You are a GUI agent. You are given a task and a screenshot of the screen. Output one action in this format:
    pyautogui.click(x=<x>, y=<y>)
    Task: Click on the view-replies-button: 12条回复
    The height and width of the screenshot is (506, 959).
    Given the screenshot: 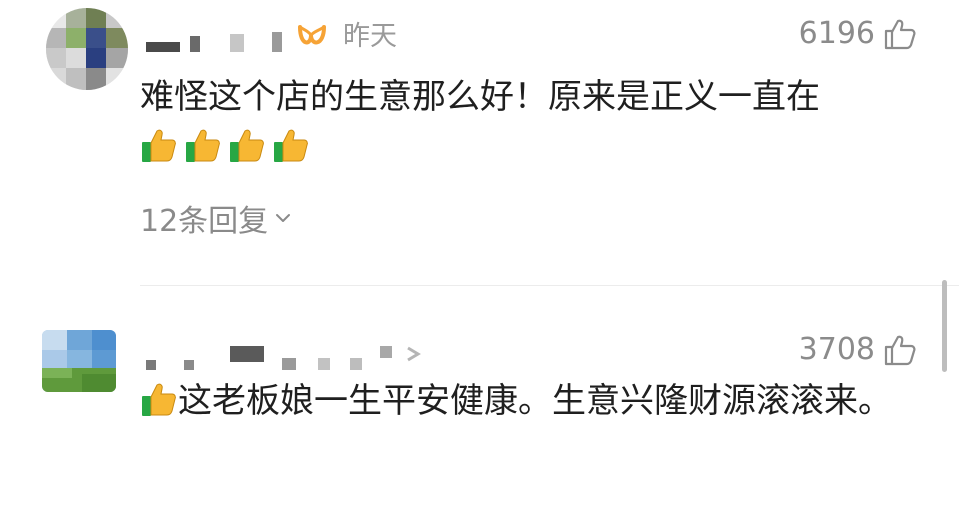 What is the action you would take?
    pyautogui.click(x=216, y=218)
    